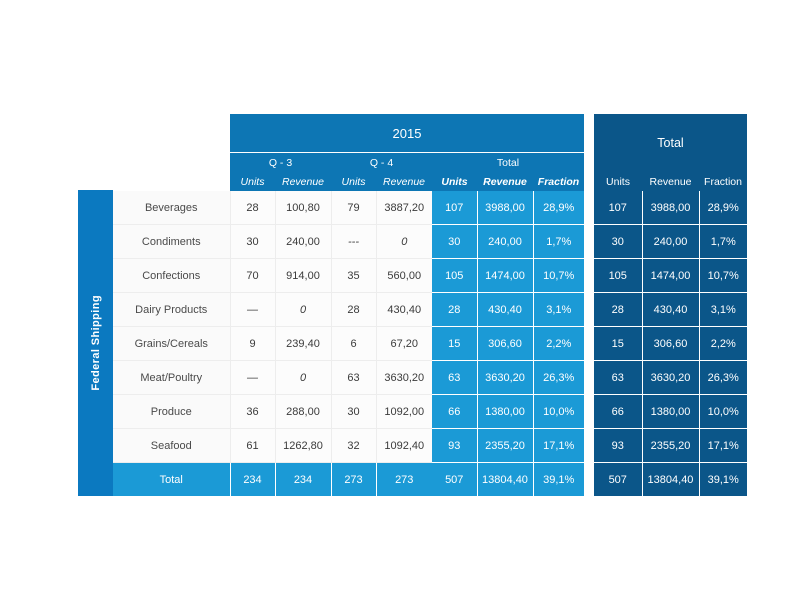  Describe the element at coordinates (404, 377) in the screenshot. I see `cell-q4-revenue-6: 3630,20` at that location.